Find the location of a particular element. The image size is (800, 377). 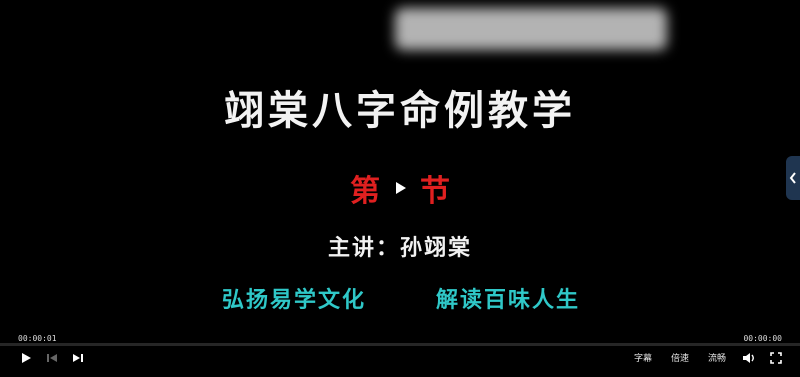

next-icon is located at coordinates (78, 358).